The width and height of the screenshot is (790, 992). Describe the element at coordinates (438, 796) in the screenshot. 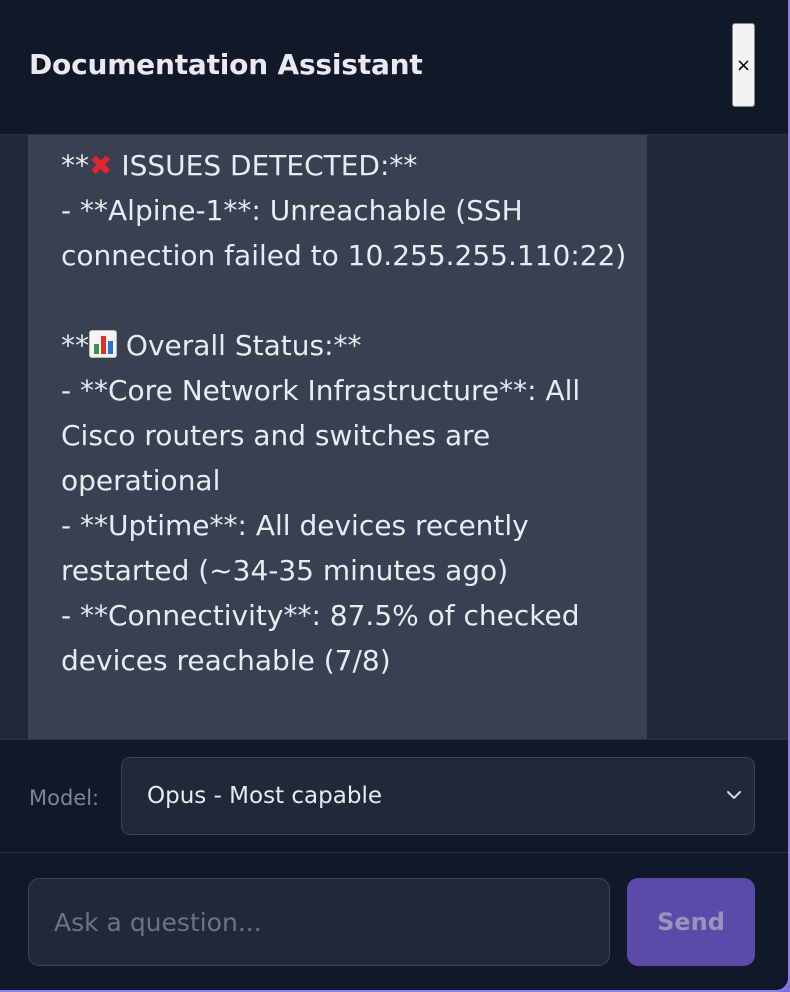

I see `model-select: Opus - Most capable` at that location.